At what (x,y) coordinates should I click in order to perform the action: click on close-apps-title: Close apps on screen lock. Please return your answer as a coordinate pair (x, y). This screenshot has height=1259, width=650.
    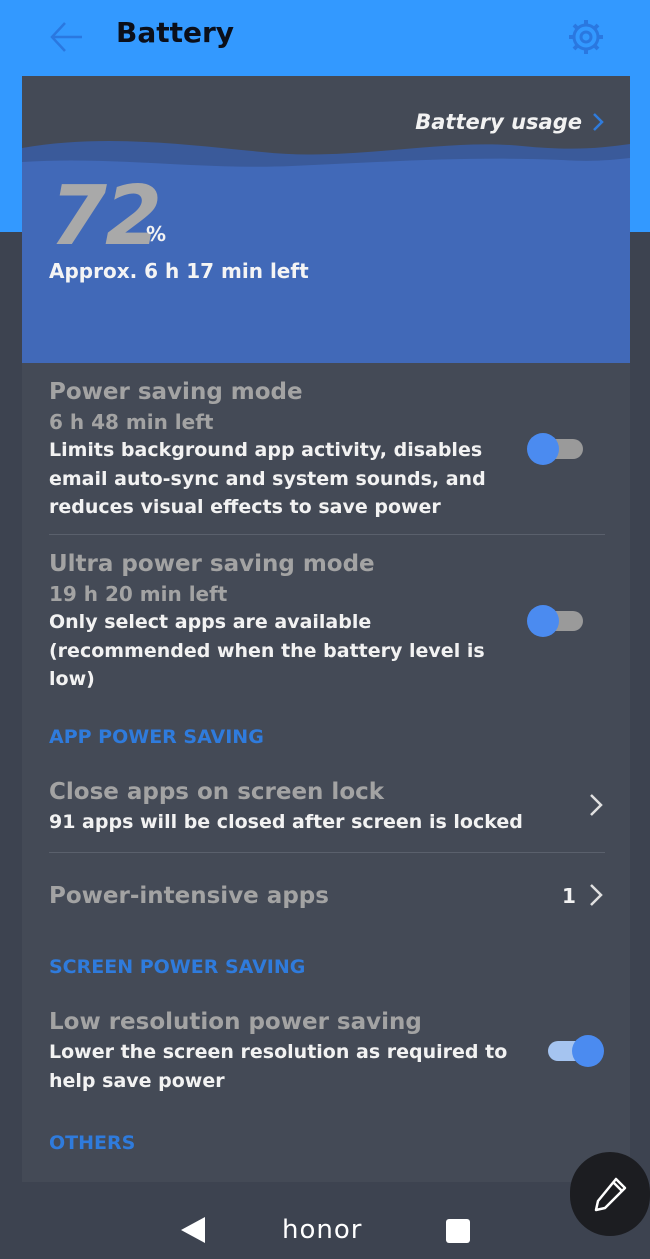
    Looking at the image, I should click on (217, 792).